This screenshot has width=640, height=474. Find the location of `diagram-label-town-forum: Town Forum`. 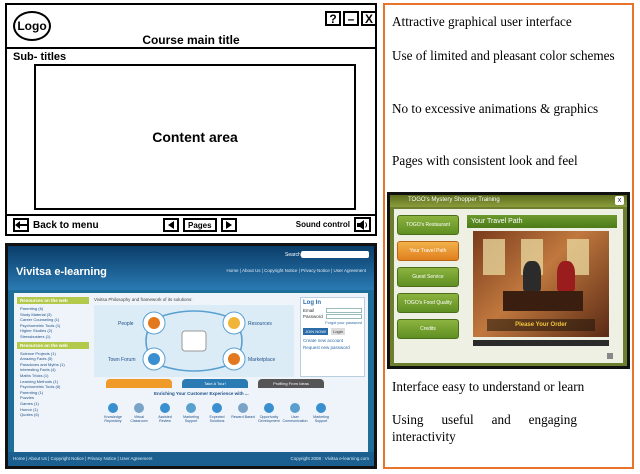

diagram-label-town-forum: Town Forum is located at coordinates (122, 360).